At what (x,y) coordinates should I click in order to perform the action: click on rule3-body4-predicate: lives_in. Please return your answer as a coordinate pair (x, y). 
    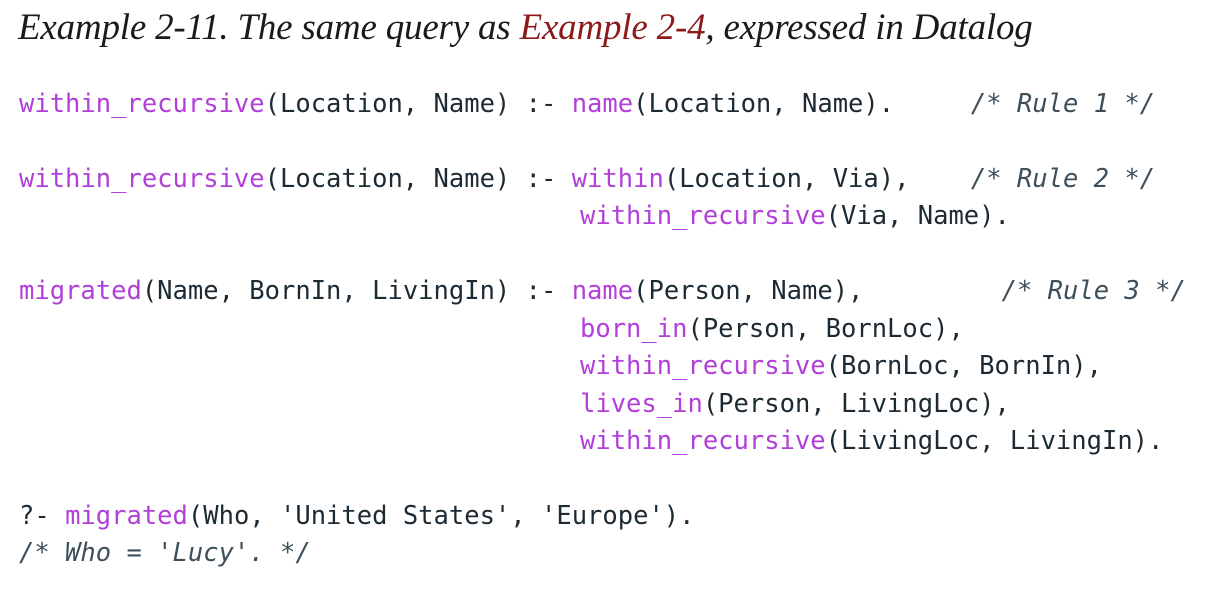
    Looking at the image, I should click on (641, 404).